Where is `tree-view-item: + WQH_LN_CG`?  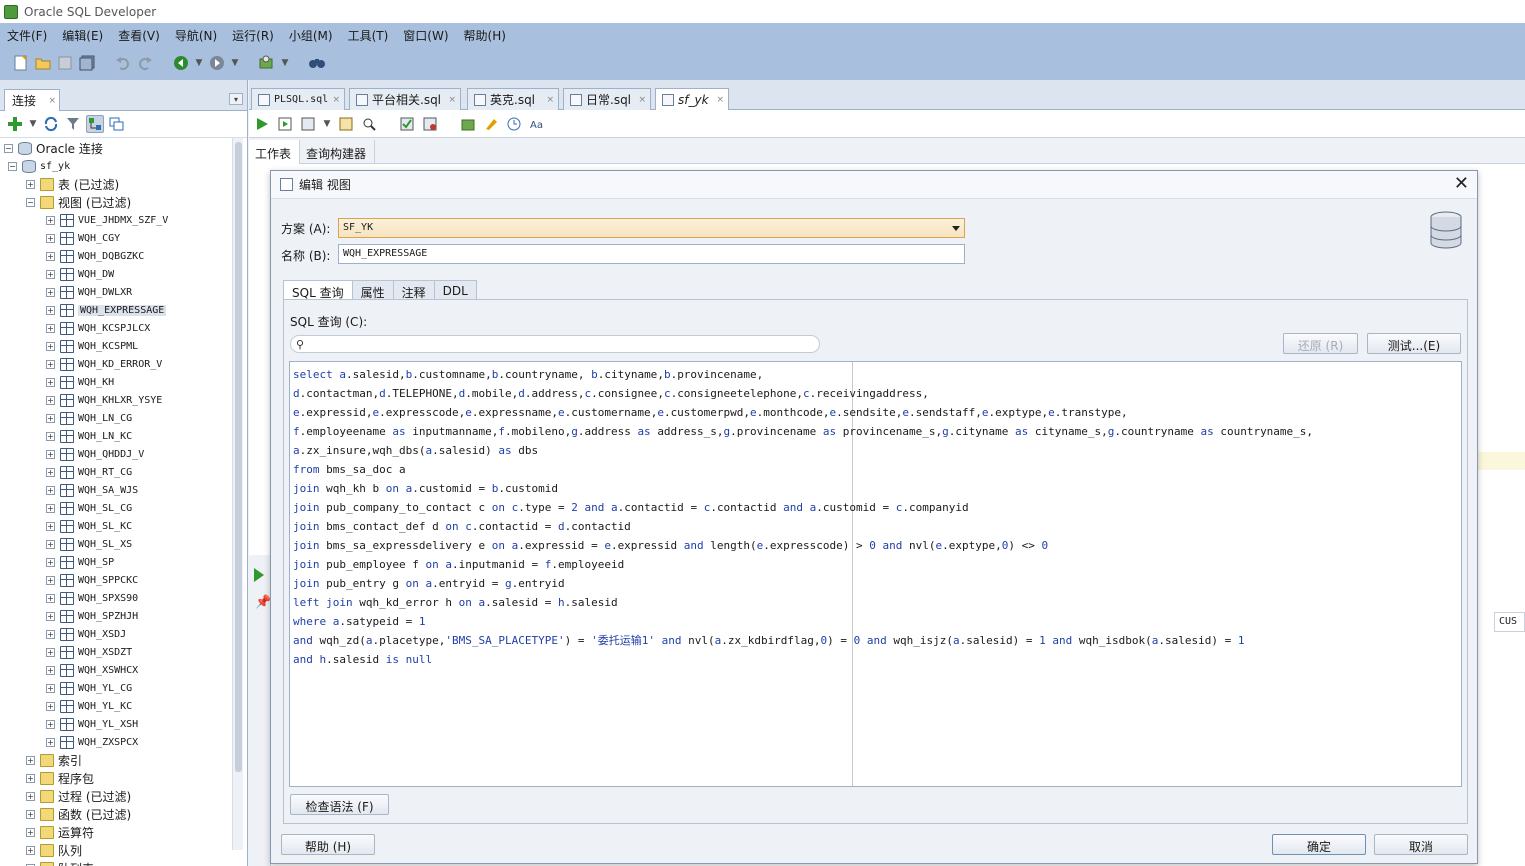 tree-view-item: + WQH_LN_CG is located at coordinates (89, 418).